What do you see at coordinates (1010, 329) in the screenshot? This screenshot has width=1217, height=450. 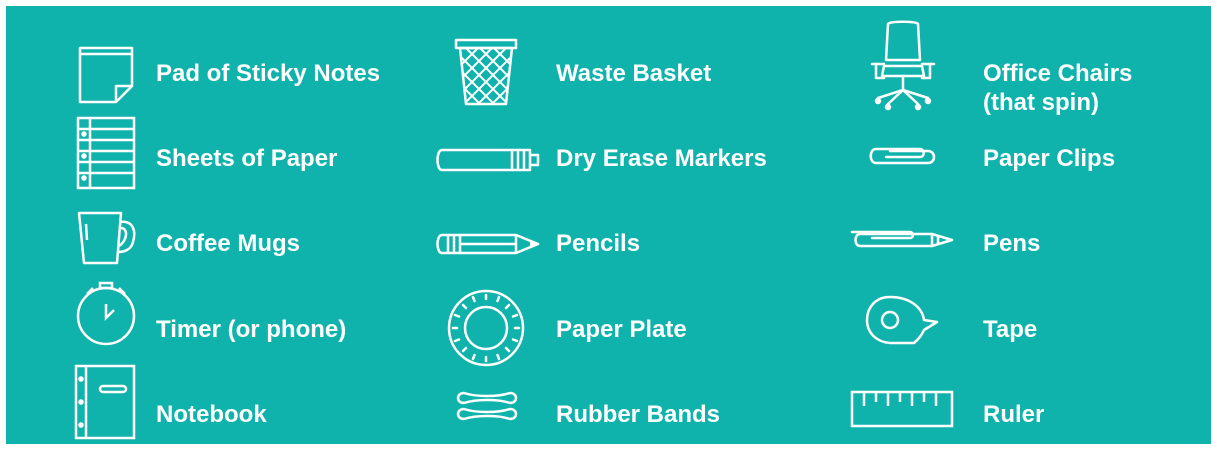 I see `item-label: Tape` at bounding box center [1010, 329].